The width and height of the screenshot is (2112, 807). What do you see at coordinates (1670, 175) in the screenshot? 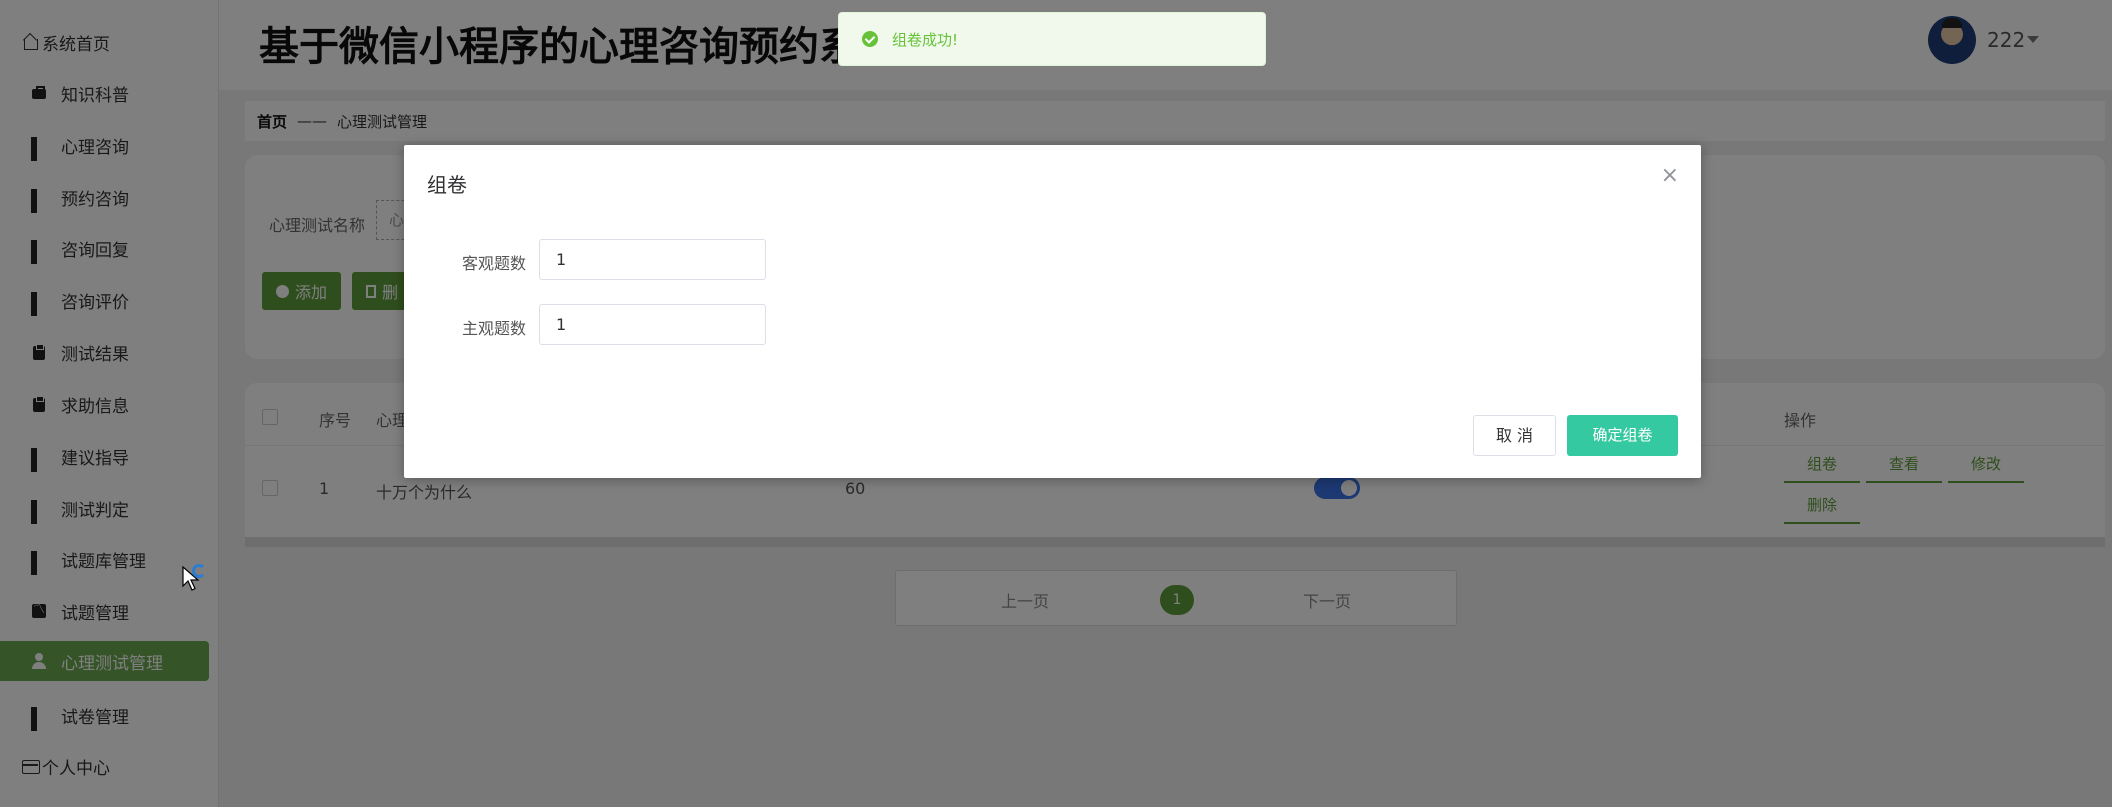
I see `close-icon: ×` at bounding box center [1670, 175].